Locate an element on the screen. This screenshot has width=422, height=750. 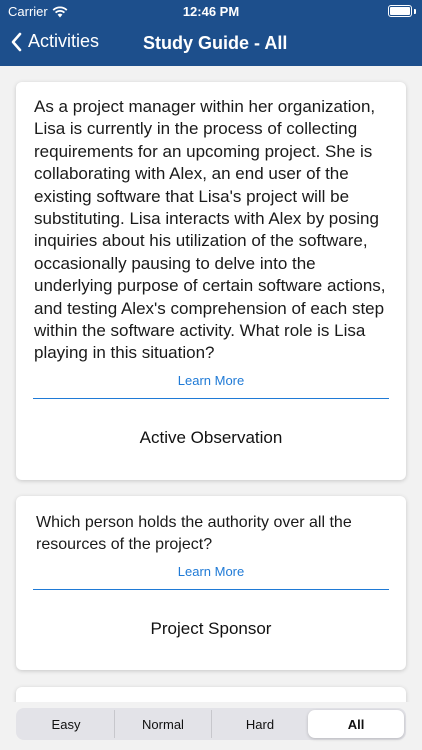
difficulty-bar: Easy Normal Hard All is located at coordinates (211, 726).